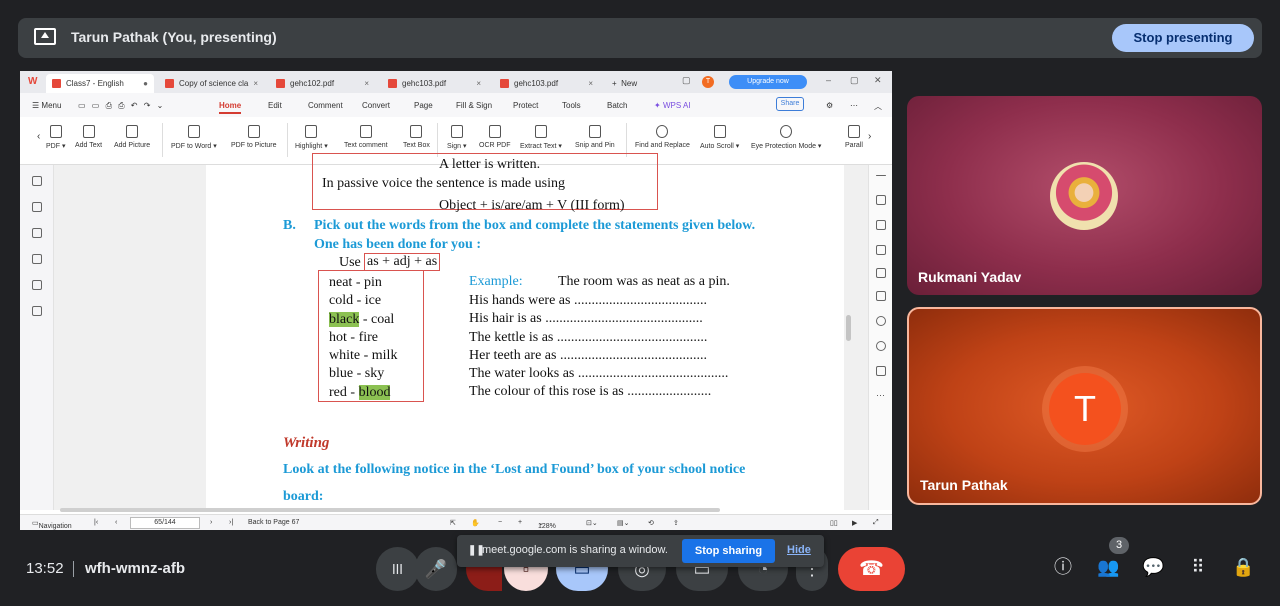  I want to click on tool-add-text: Add Text, so click(88, 137).